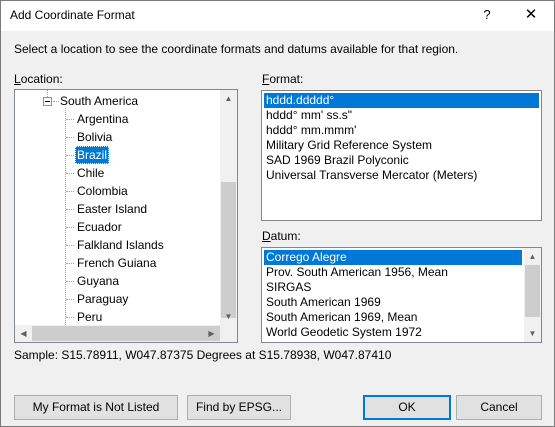  Describe the element at coordinates (341, 317) in the screenshot. I see `datum-item-south-american-1969-mean: South American 1969, Mean` at that location.